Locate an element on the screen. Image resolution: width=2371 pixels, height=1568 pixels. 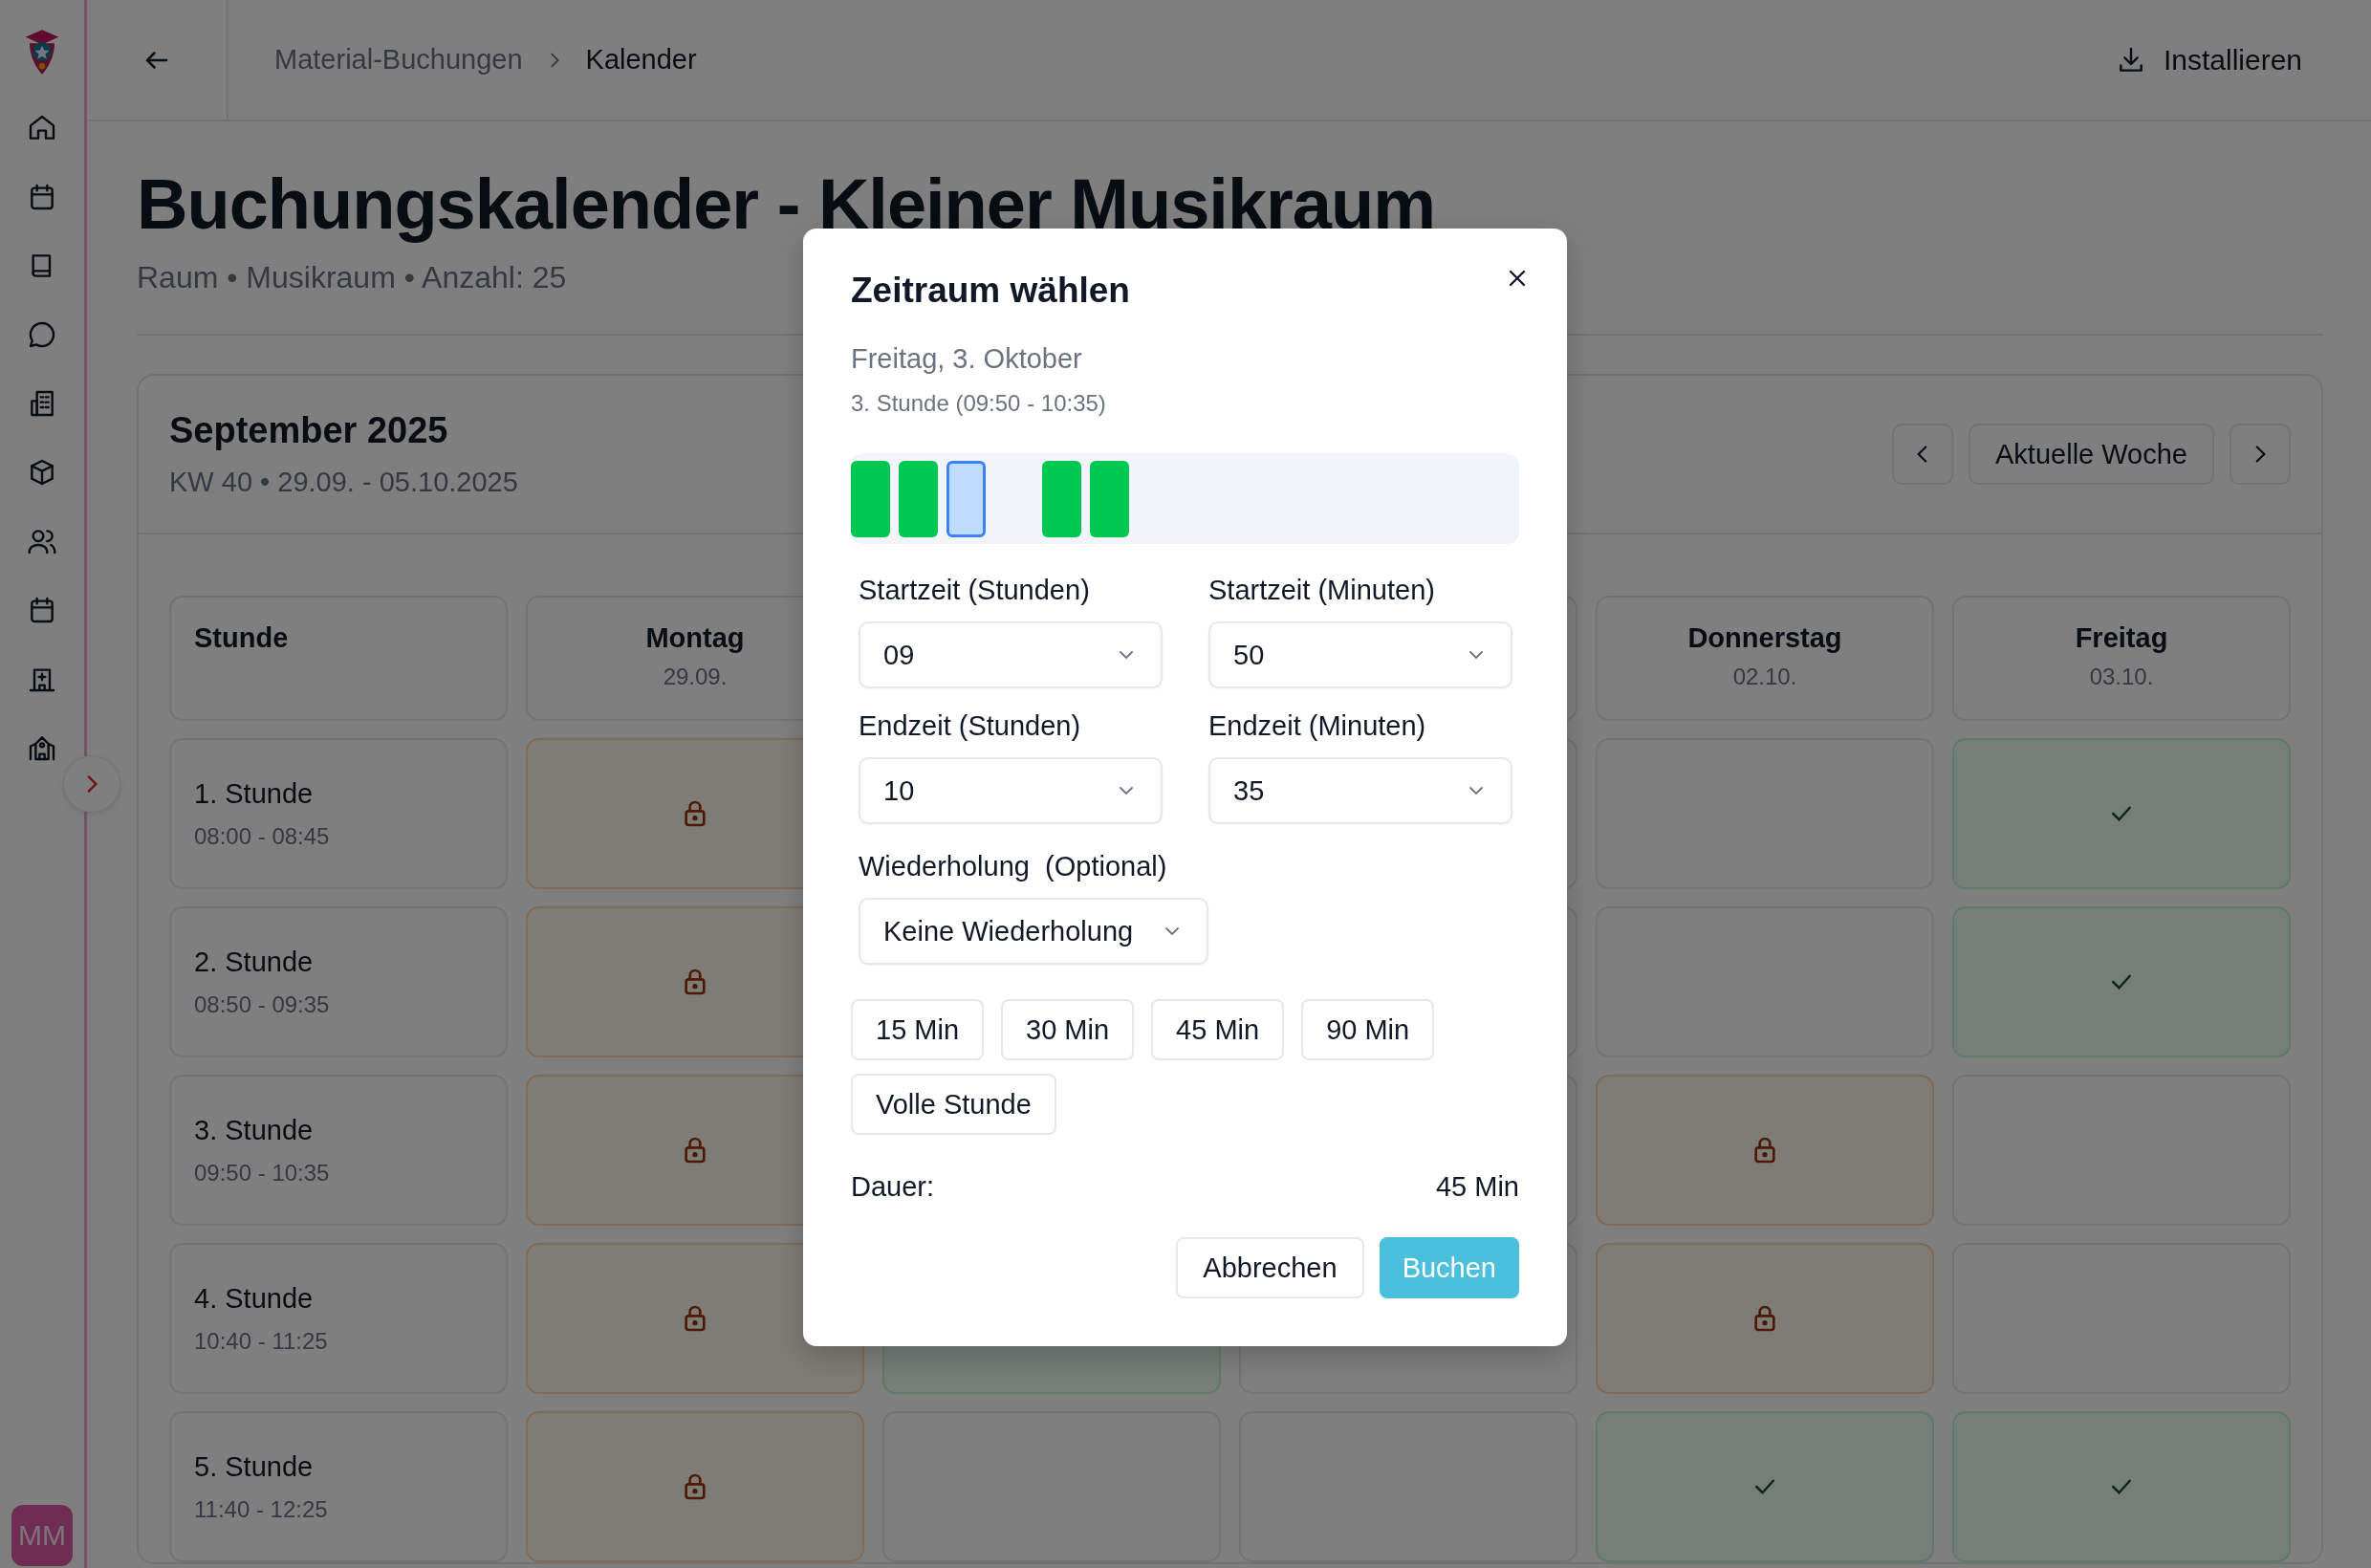
duration-preset-button: Volle Stunde is located at coordinates (953, 1104).